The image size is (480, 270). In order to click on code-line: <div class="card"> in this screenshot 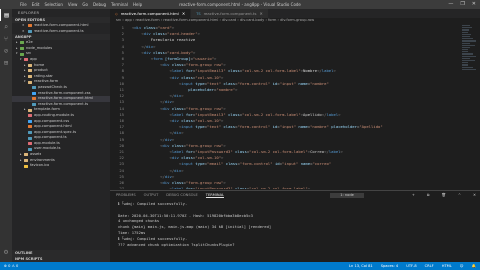, I will do `click(153, 27)`.